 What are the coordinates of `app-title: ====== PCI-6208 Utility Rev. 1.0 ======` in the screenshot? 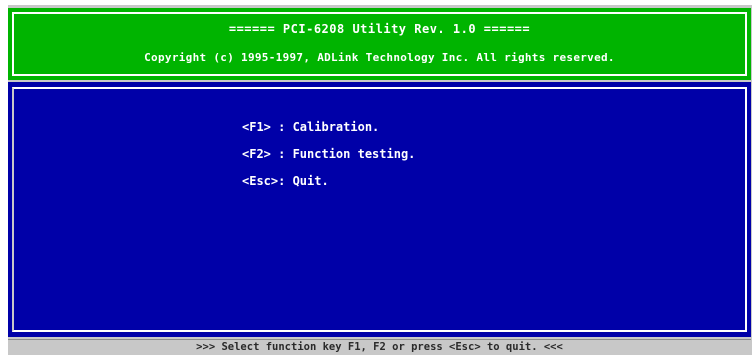 It's located at (379, 29).